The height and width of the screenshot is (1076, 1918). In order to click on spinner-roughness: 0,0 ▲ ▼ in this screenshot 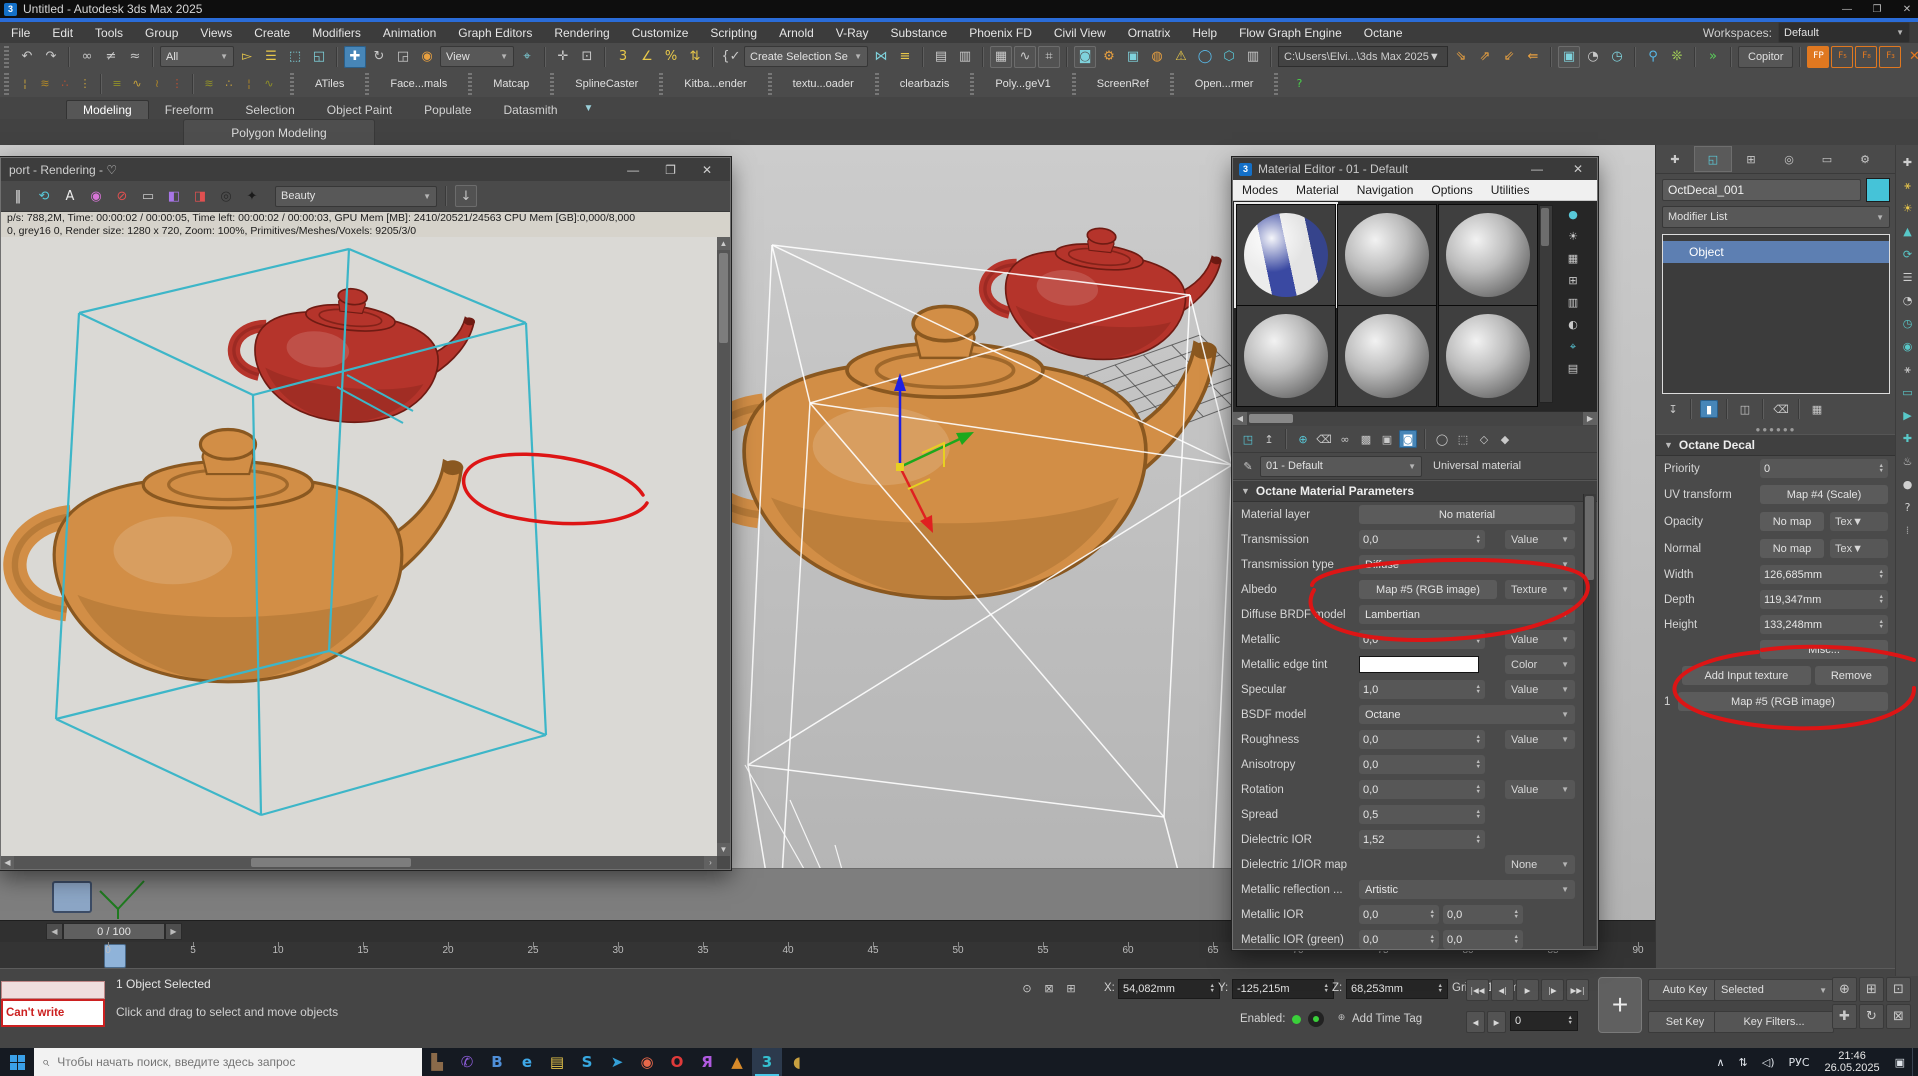, I will do `click(1422, 739)`.